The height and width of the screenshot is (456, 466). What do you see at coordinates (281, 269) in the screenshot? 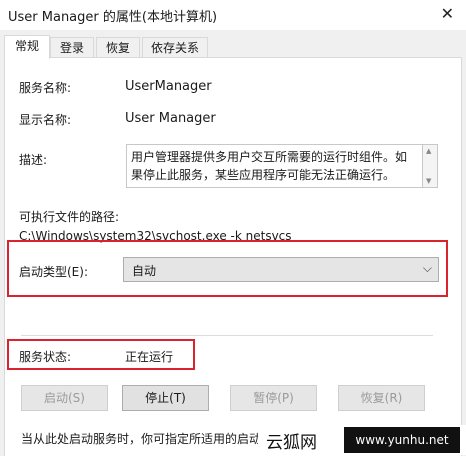
I see `startup-type-select: 自动 ⌵` at bounding box center [281, 269].